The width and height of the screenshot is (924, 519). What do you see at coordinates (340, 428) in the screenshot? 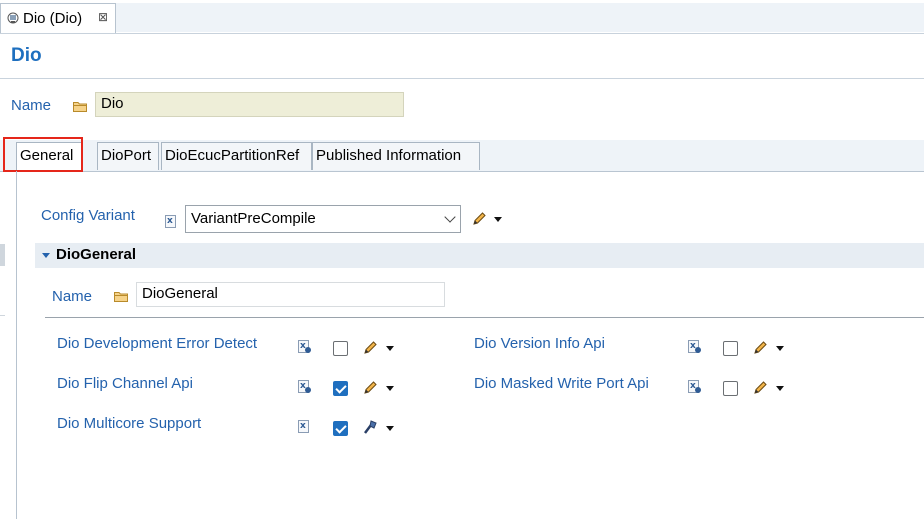
I see `param-multicore-support-checkbox` at bounding box center [340, 428].